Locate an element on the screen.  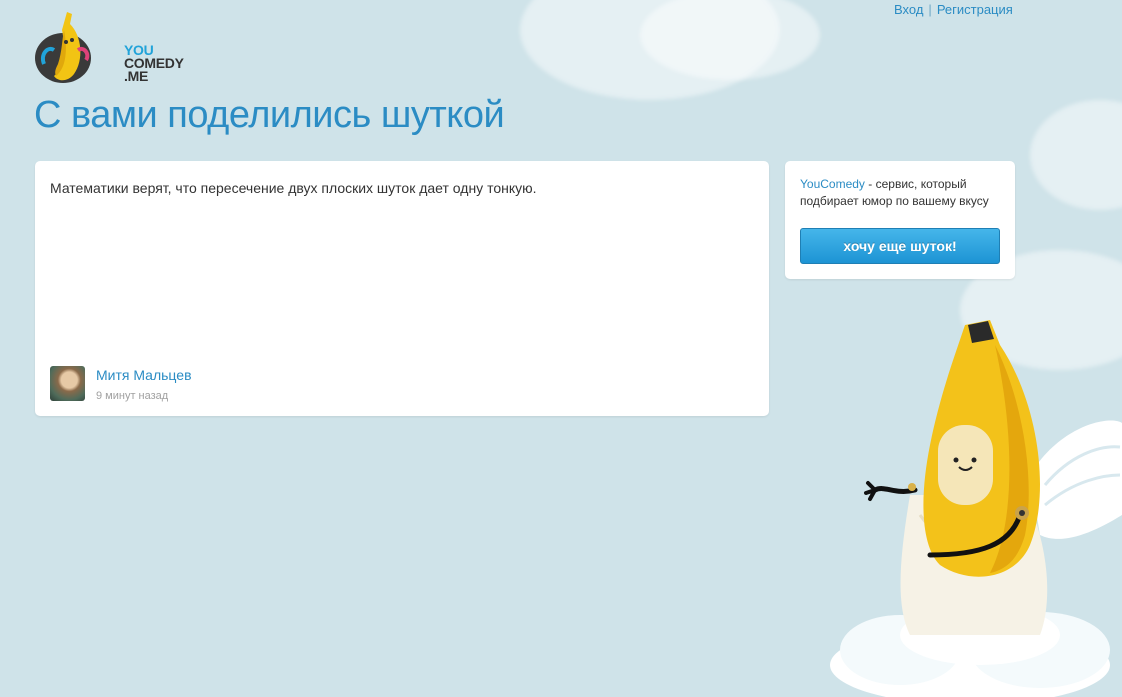
post-timestamp: 9 минут назад is located at coordinates (132, 396).